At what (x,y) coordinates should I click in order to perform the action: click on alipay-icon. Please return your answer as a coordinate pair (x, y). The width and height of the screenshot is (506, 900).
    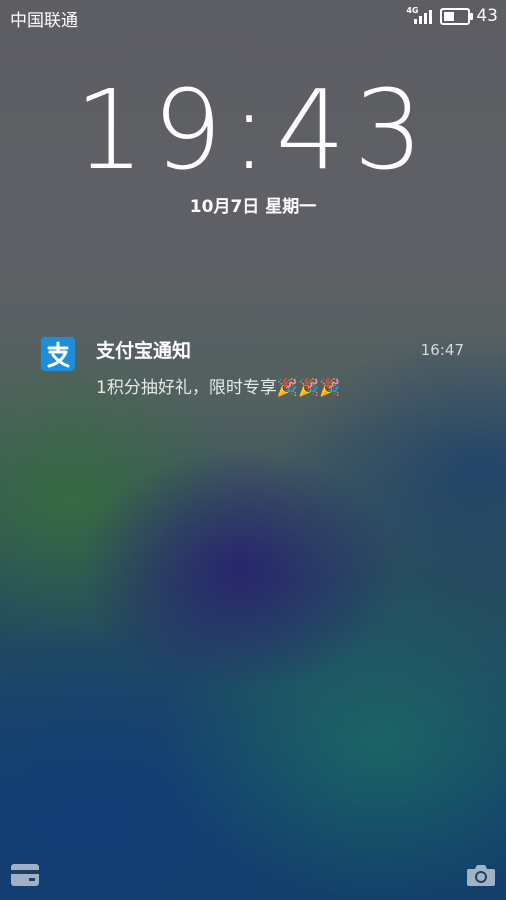
    Looking at the image, I should click on (58, 354).